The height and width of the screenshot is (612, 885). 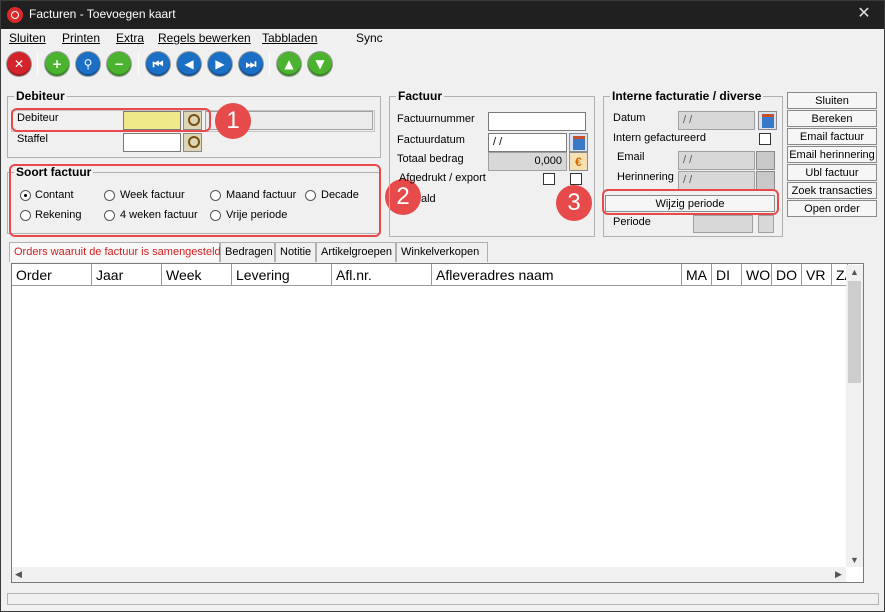 What do you see at coordinates (57, 64) in the screenshot?
I see `add-icon: +` at bounding box center [57, 64].